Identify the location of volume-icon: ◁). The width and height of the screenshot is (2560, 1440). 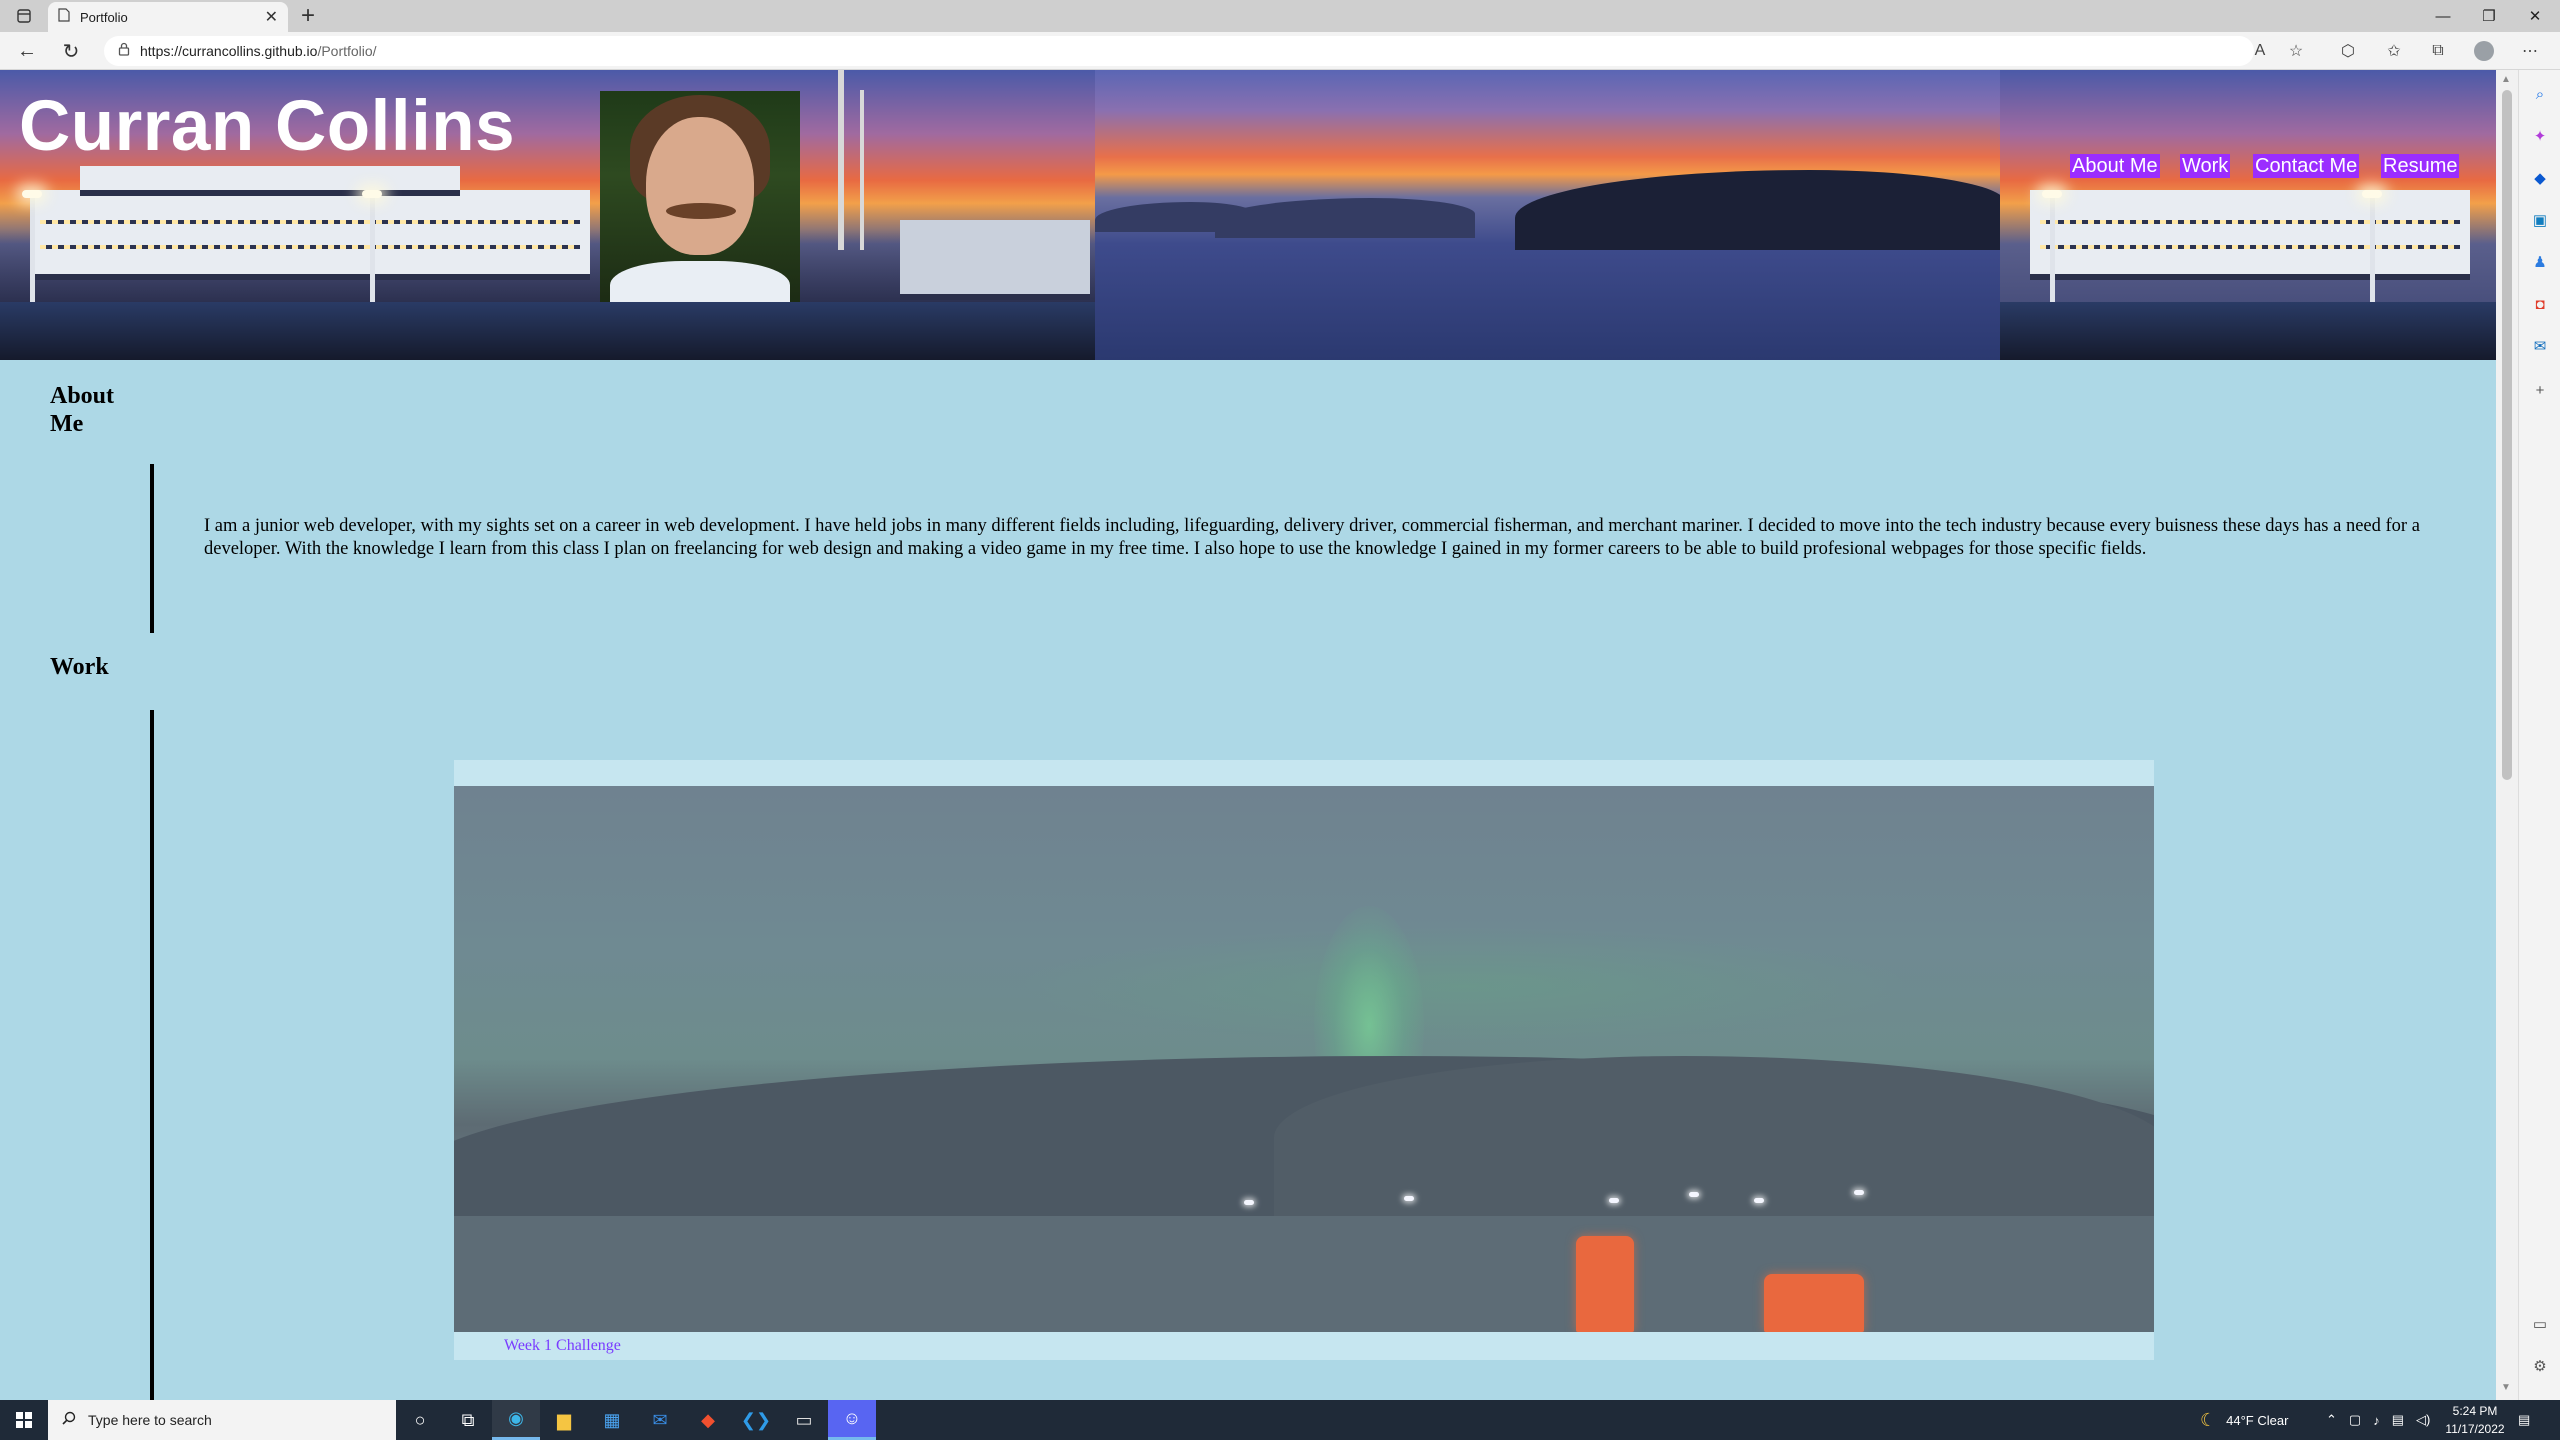
(2423, 1420).